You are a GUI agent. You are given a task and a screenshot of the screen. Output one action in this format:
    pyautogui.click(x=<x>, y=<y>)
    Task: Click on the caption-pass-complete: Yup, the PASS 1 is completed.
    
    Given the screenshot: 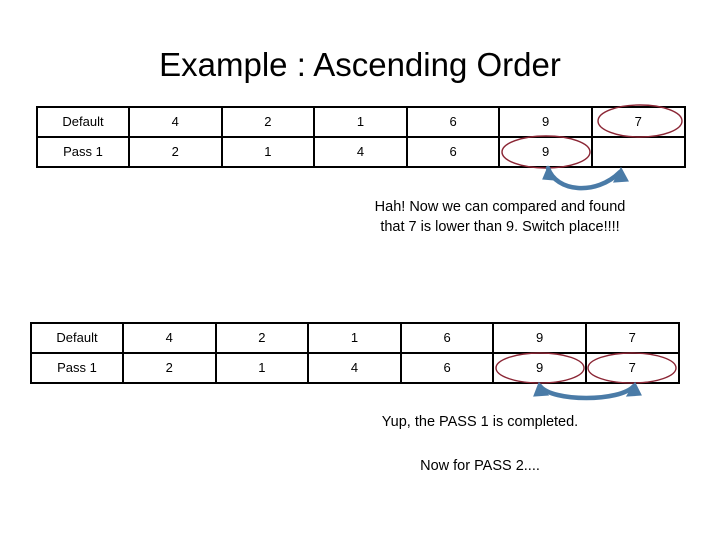 What is the action you would take?
    pyautogui.click(x=480, y=422)
    